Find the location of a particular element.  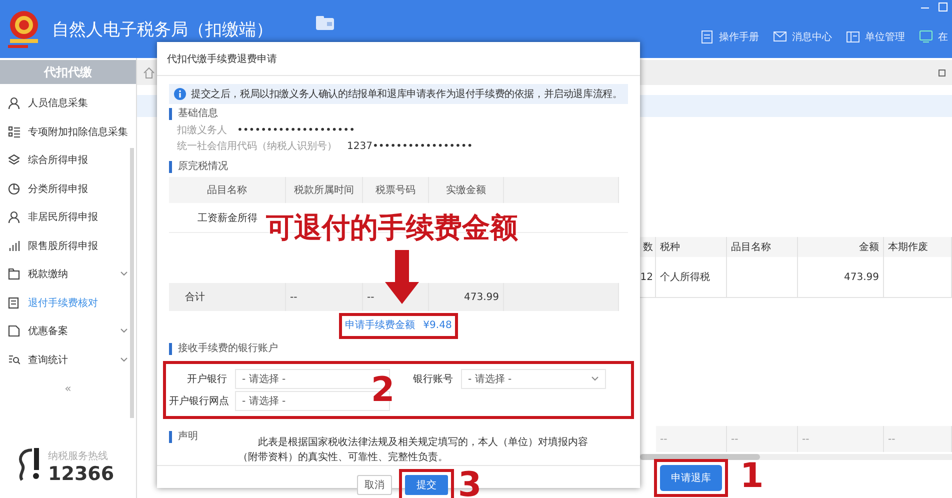

annotation-label: 可退付的手续费金额 is located at coordinates (392, 228).